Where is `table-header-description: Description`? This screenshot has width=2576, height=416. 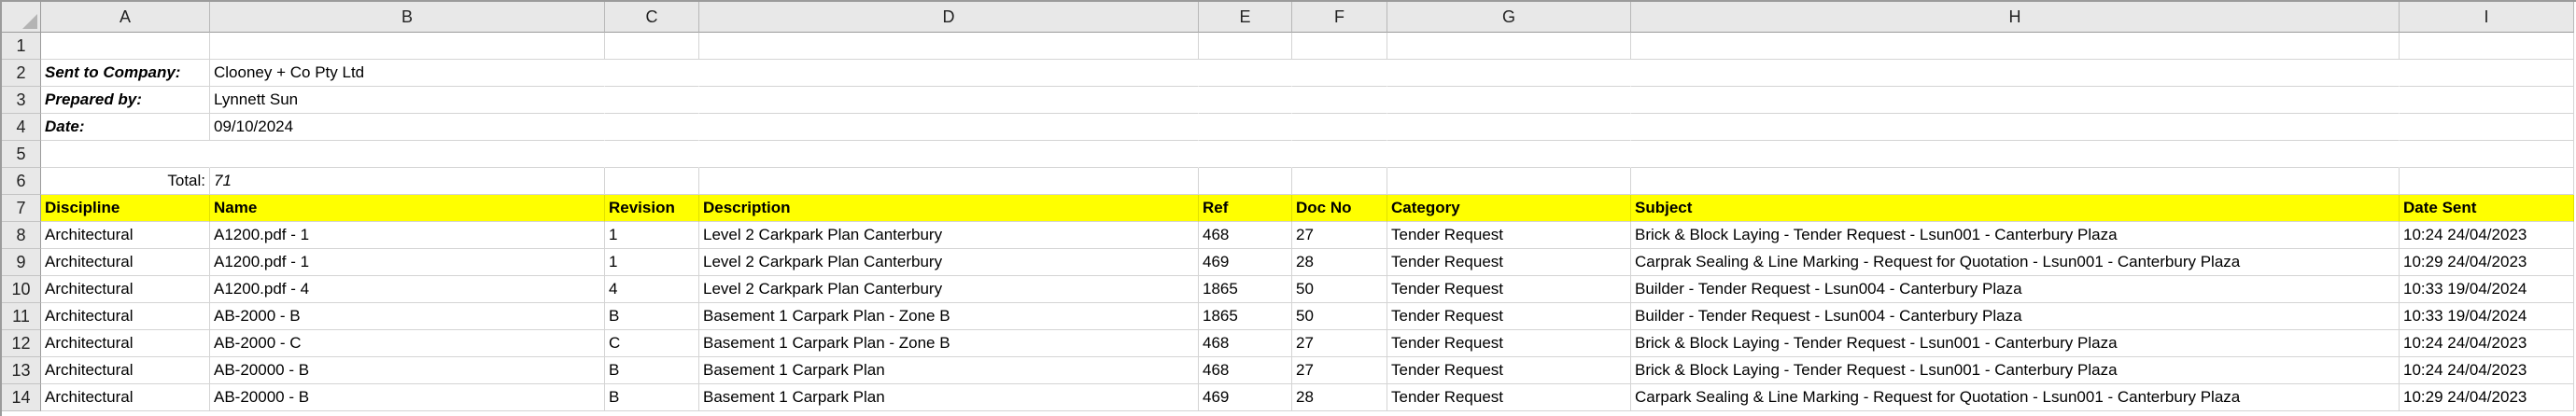
table-header-description: Description is located at coordinates (949, 208).